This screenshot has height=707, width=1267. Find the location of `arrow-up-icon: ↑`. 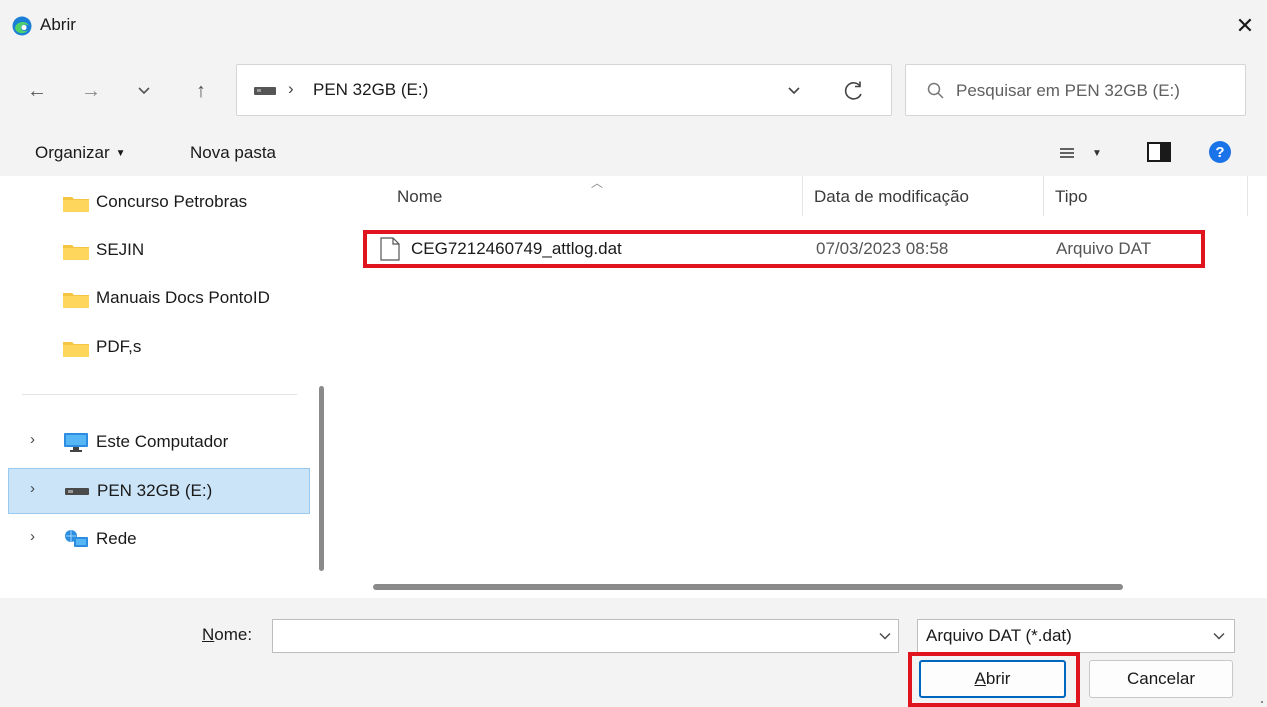

arrow-up-icon: ↑ is located at coordinates (201, 90).